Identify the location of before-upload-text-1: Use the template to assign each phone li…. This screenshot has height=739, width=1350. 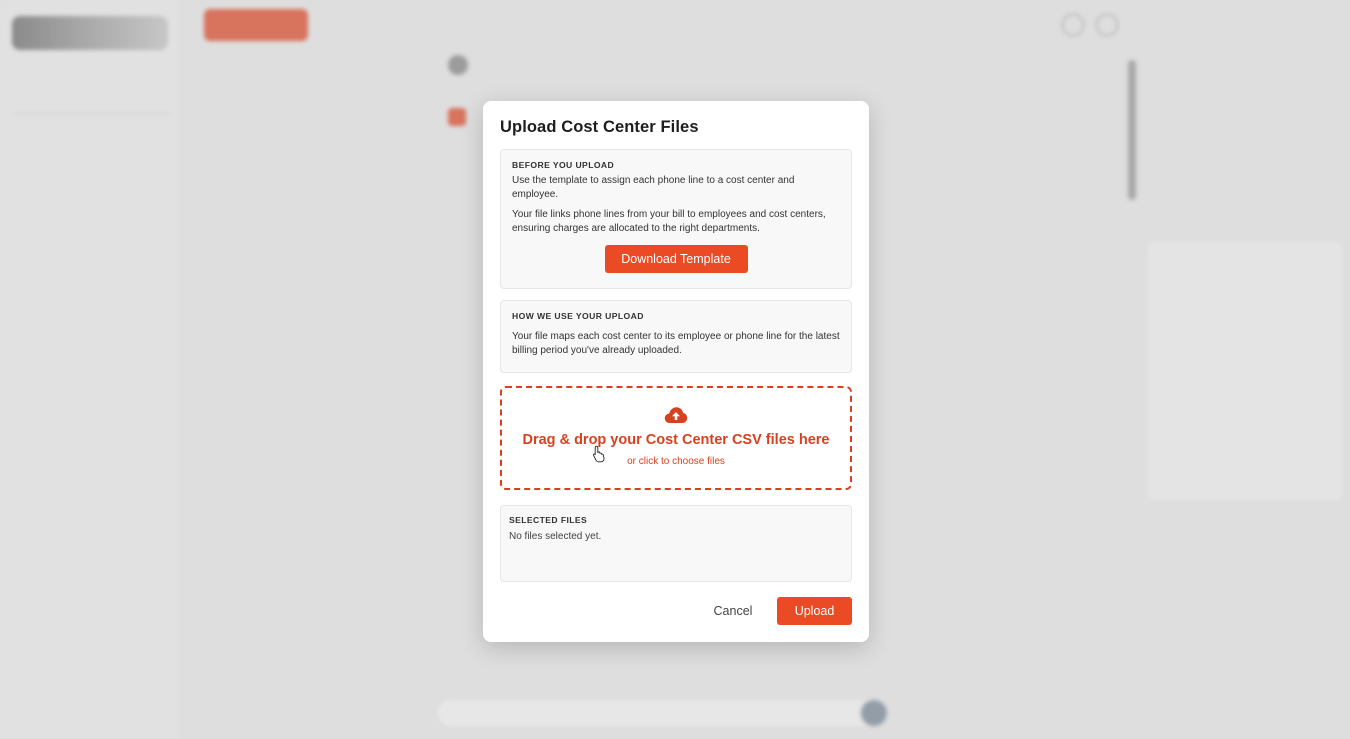
(653, 187).